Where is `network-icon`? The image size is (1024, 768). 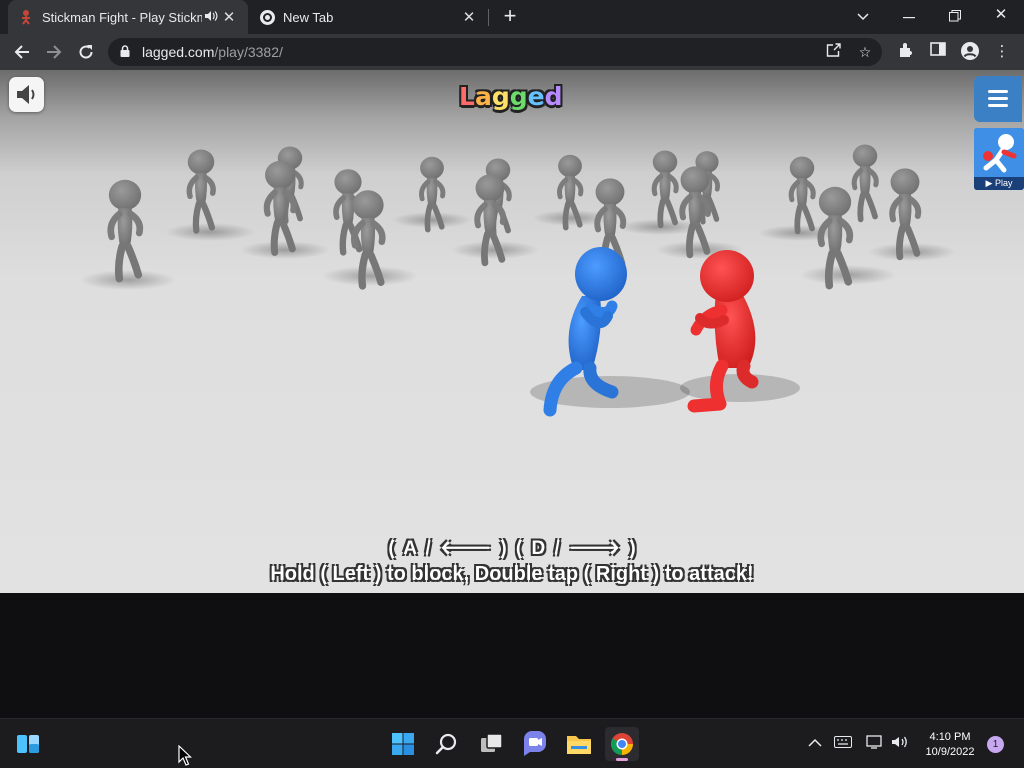 network-icon is located at coordinates (875, 743).